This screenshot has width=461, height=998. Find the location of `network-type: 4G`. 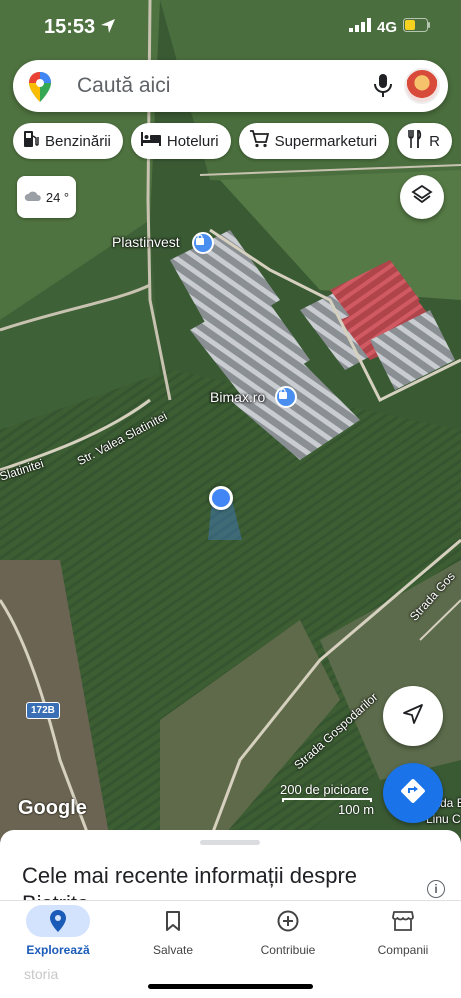

network-type: 4G is located at coordinates (386, 27).